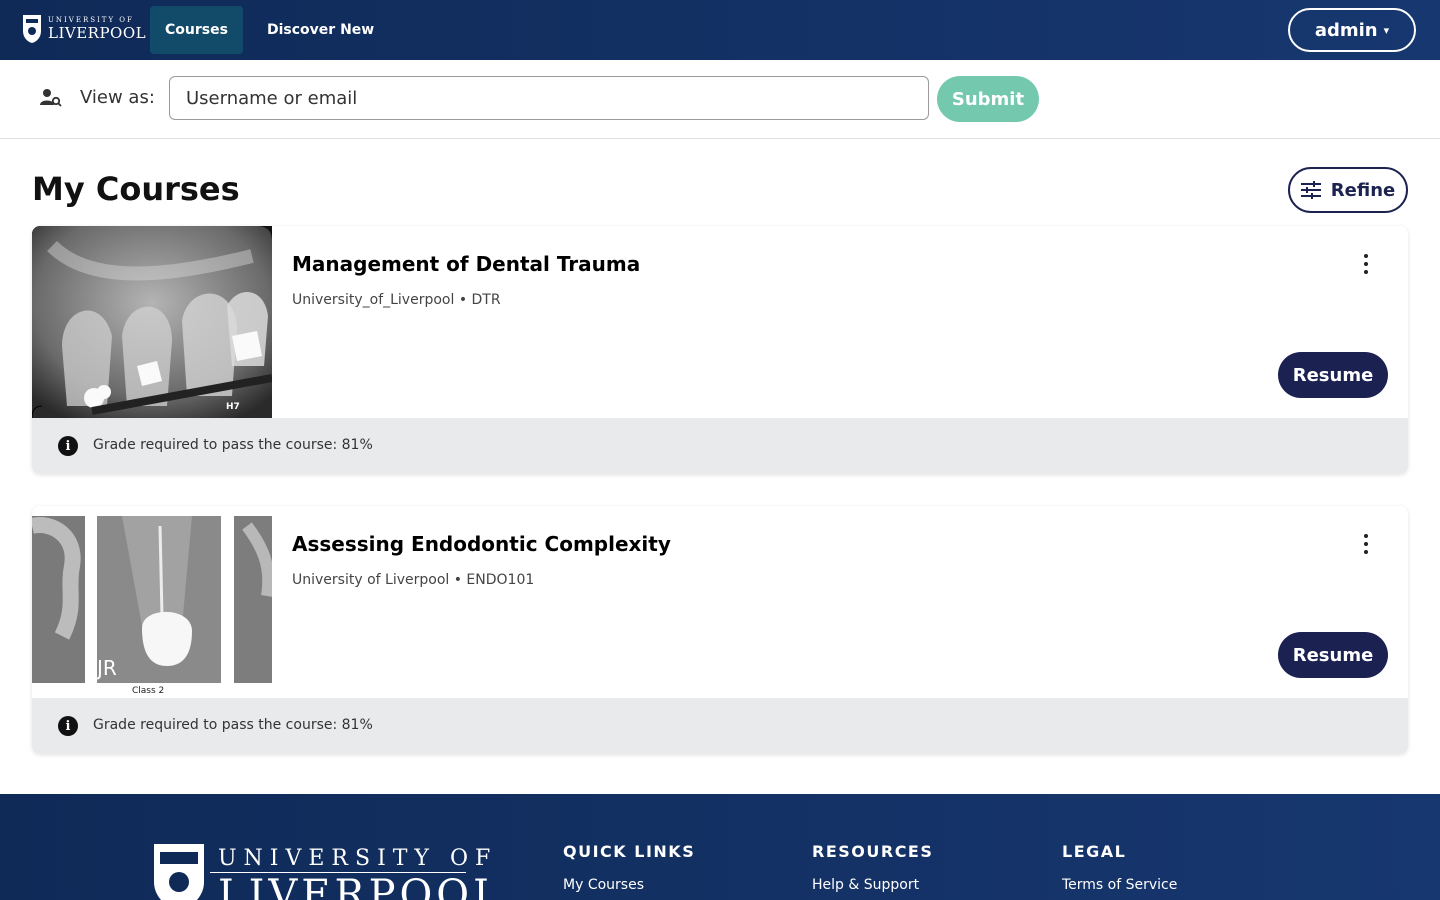 The image size is (1440, 900). I want to click on footer-column-quick-links: QUICK LINKS My Courses, so click(629, 867).